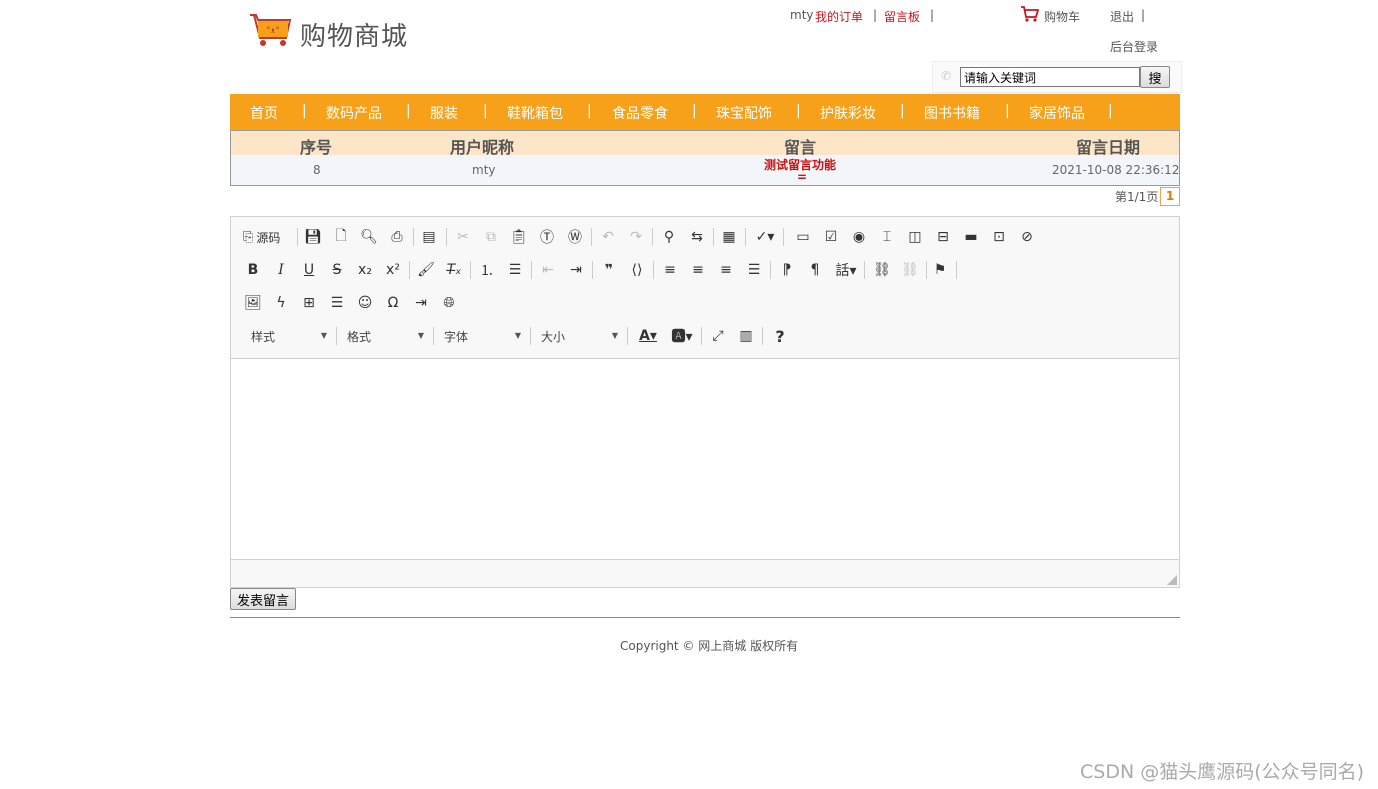  I want to click on rtl-icon: ¶, so click(815, 270).